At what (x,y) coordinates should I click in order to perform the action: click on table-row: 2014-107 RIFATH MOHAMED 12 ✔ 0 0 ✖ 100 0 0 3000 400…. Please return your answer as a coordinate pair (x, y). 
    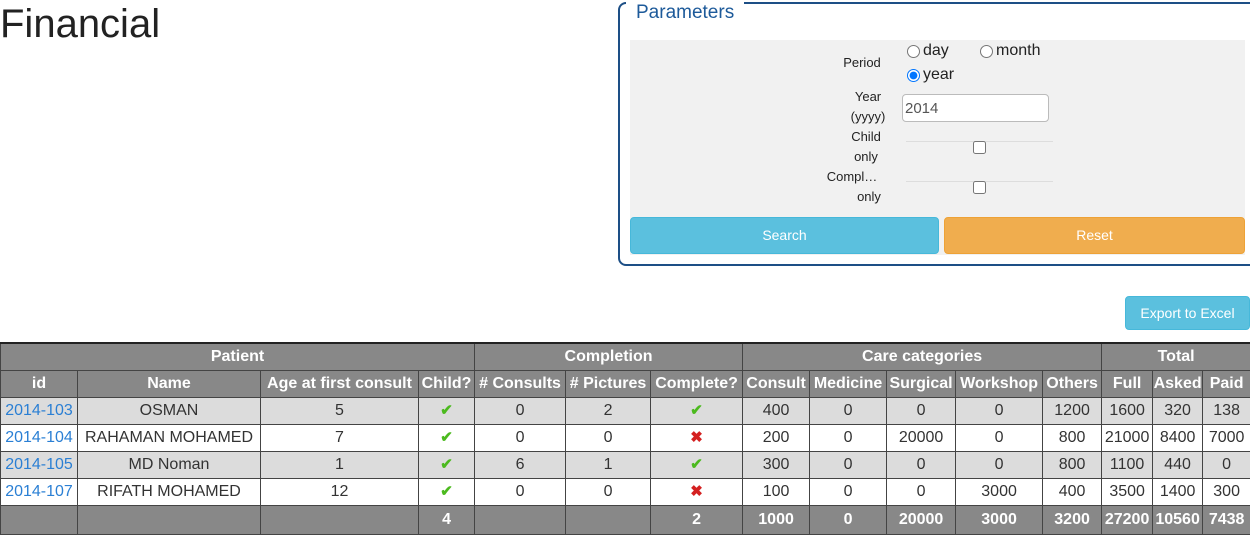
    Looking at the image, I should click on (625, 491).